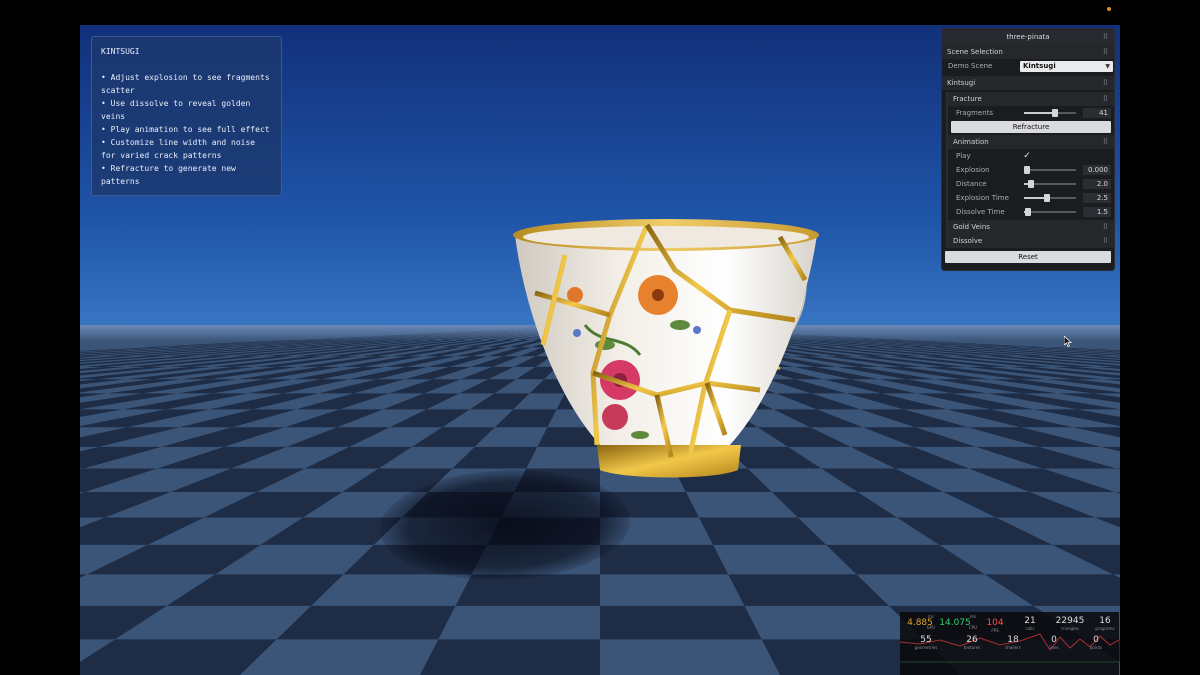 This screenshot has height=675, width=1200. I want to click on demo-scene-row: Demo Scene Kintsugi ▼, so click(1028, 66).